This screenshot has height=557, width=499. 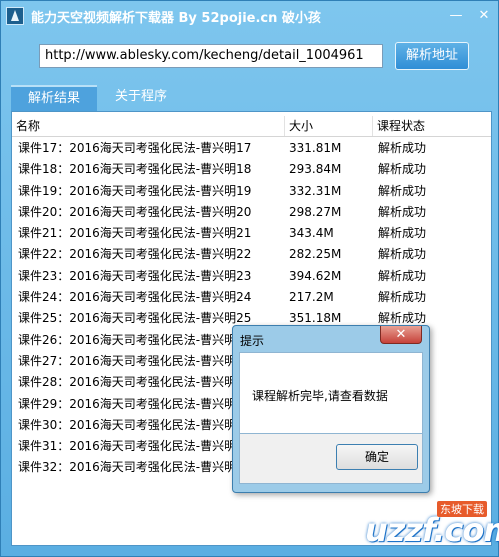 What do you see at coordinates (315, 190) in the screenshot?
I see `row-size-cell: 332.31M` at bounding box center [315, 190].